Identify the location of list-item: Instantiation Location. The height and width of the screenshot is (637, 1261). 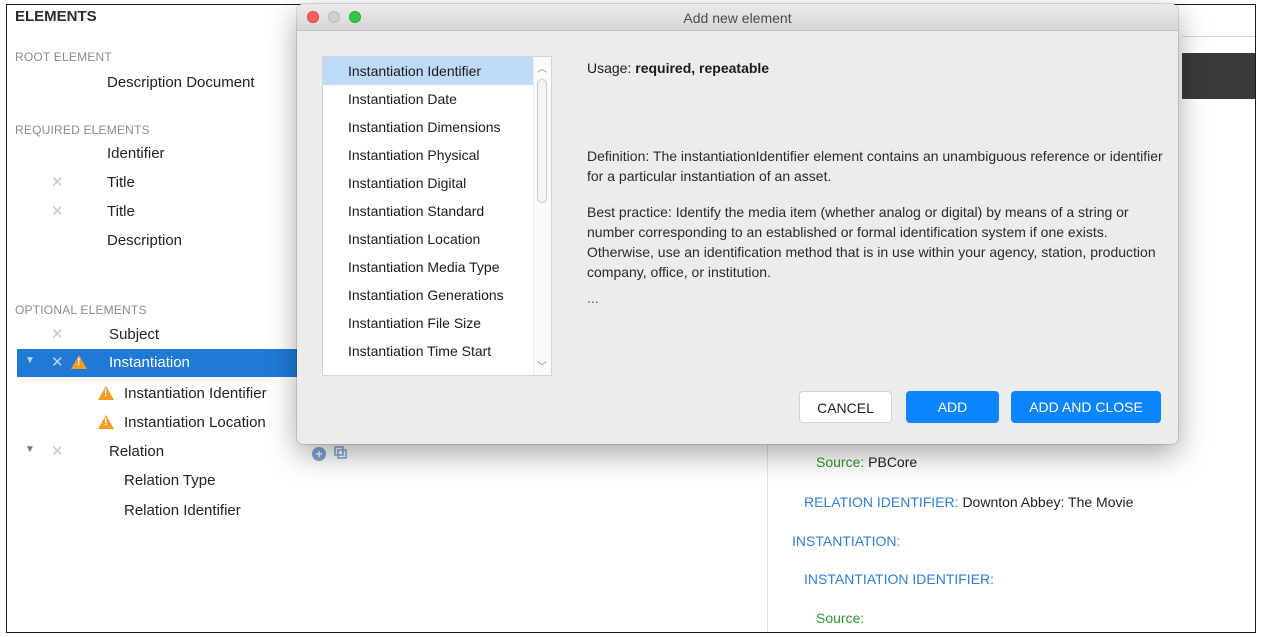
(428, 239).